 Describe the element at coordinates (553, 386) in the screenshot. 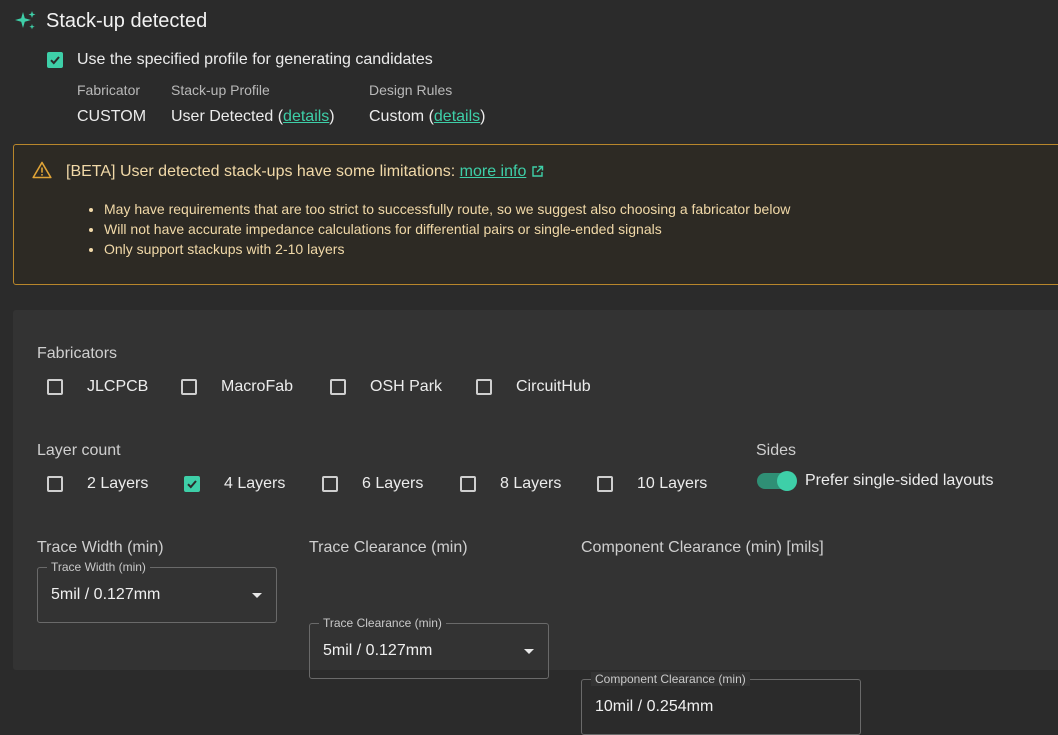

I see `circuithub-label: CircuitHub` at that location.